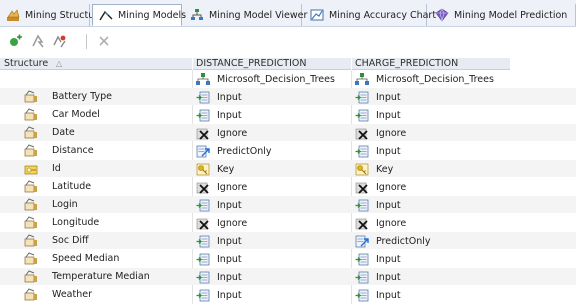 This screenshot has height=305, width=576. I want to click on table-row: Weather Input Input, so click(288, 294).